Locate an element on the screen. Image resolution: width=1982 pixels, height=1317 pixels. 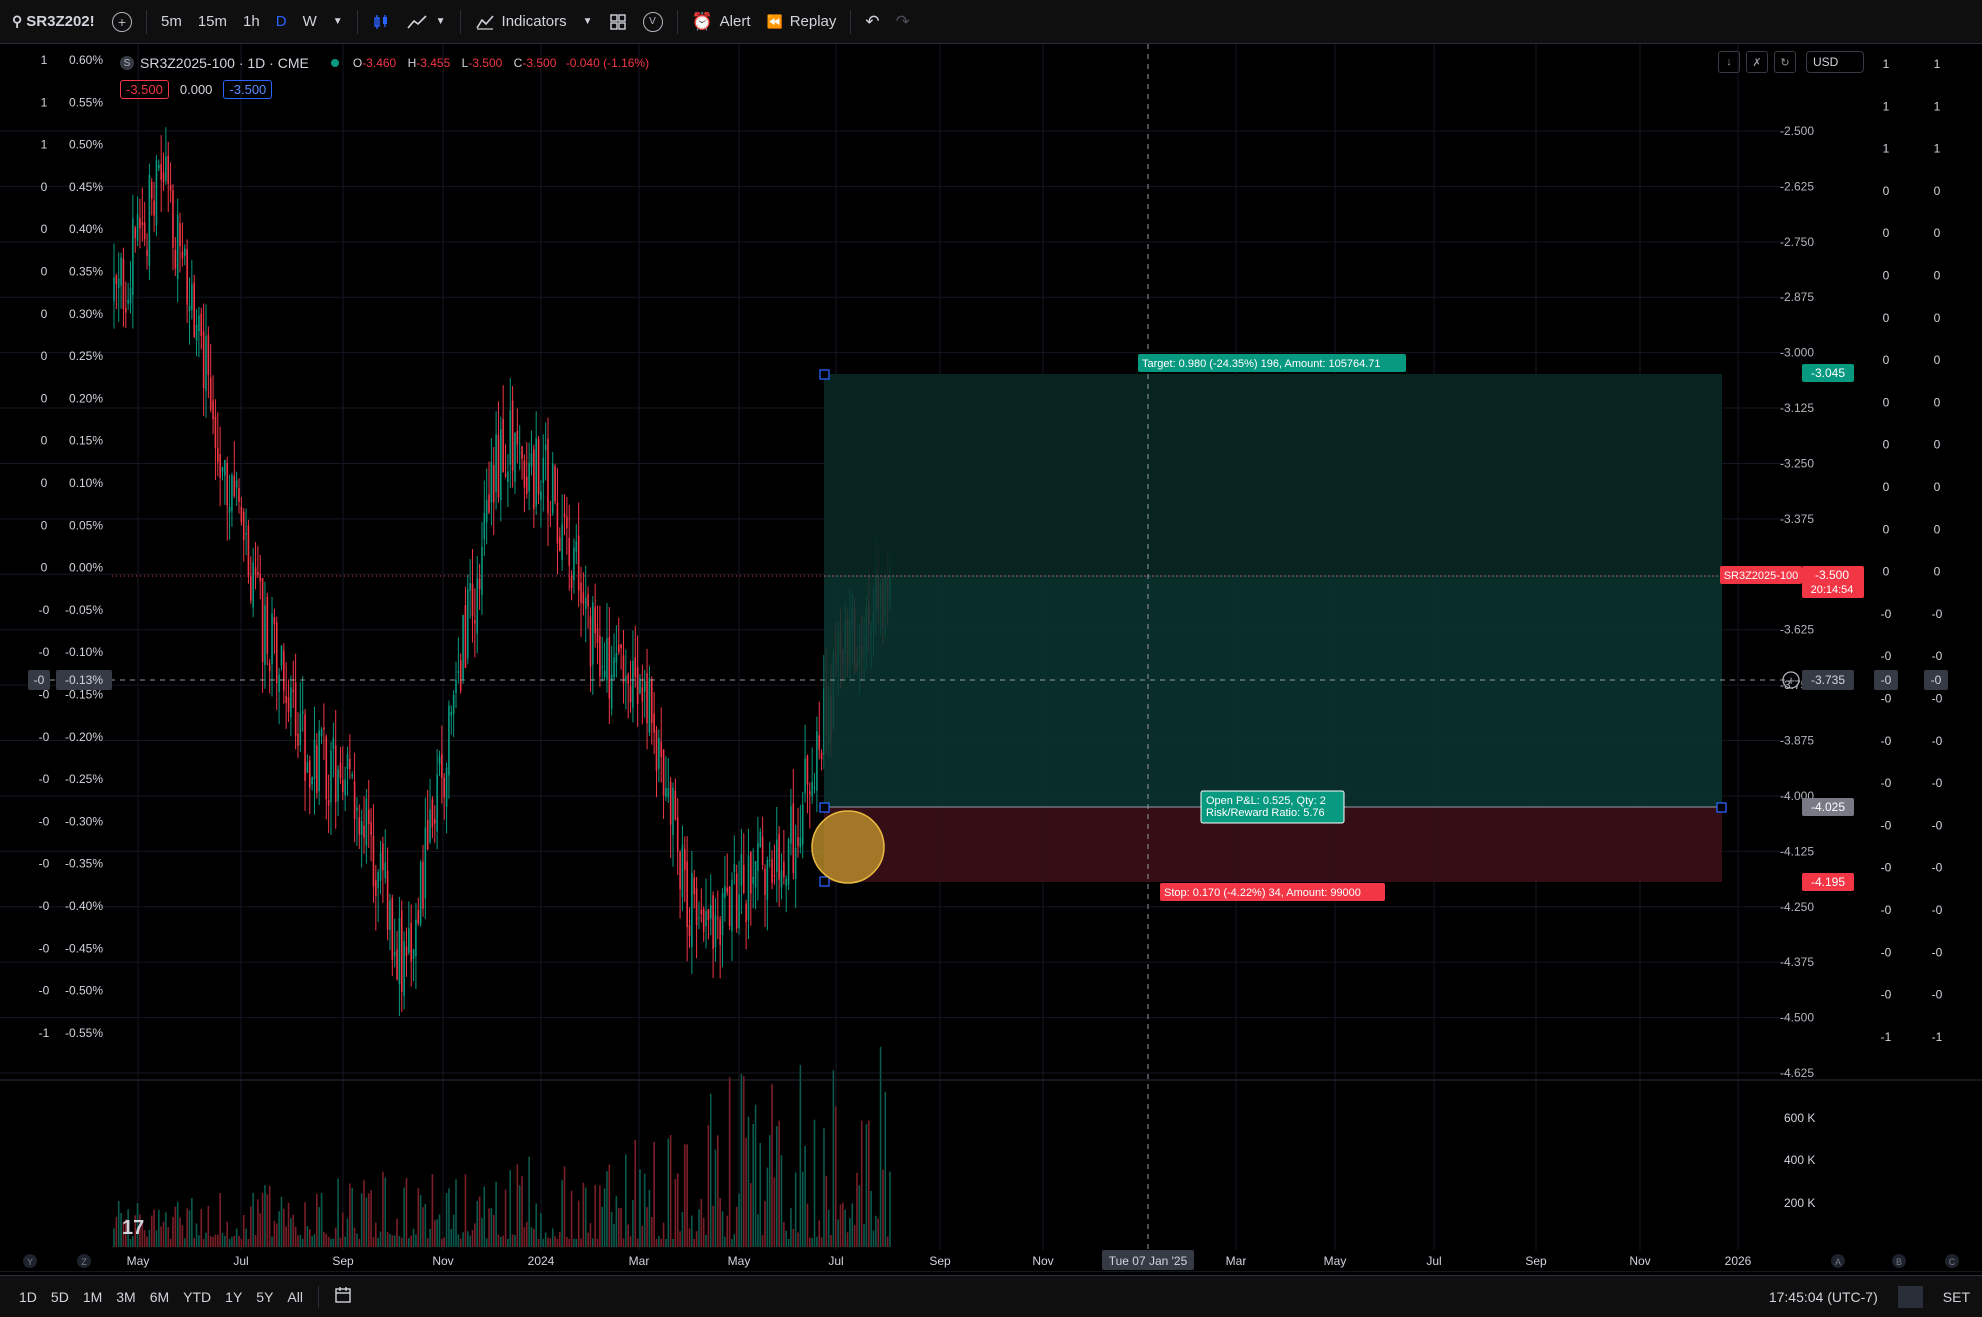
indicators-dropdown: ▼ is located at coordinates (588, 22).